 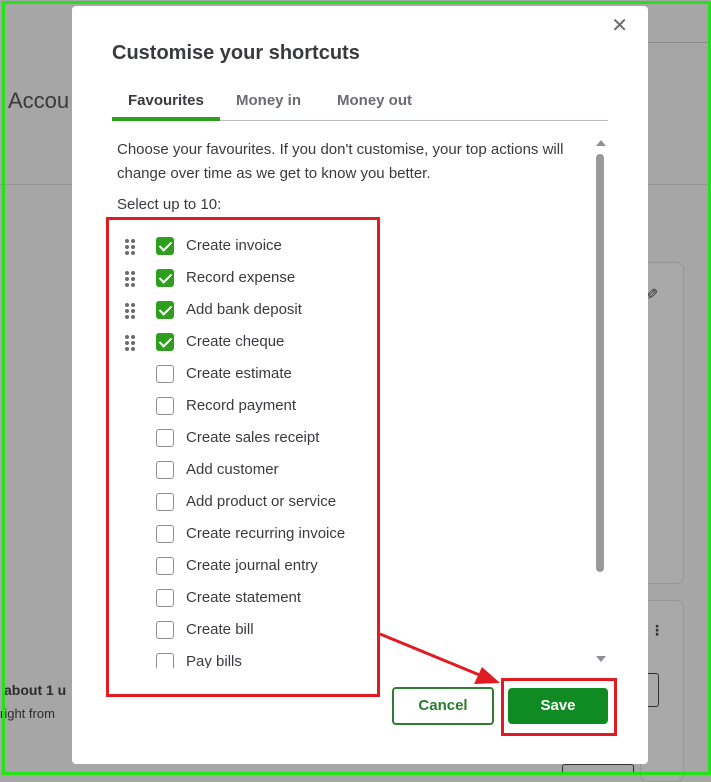 What do you see at coordinates (235, 341) in the screenshot?
I see `shortcut-label: Create cheque` at bounding box center [235, 341].